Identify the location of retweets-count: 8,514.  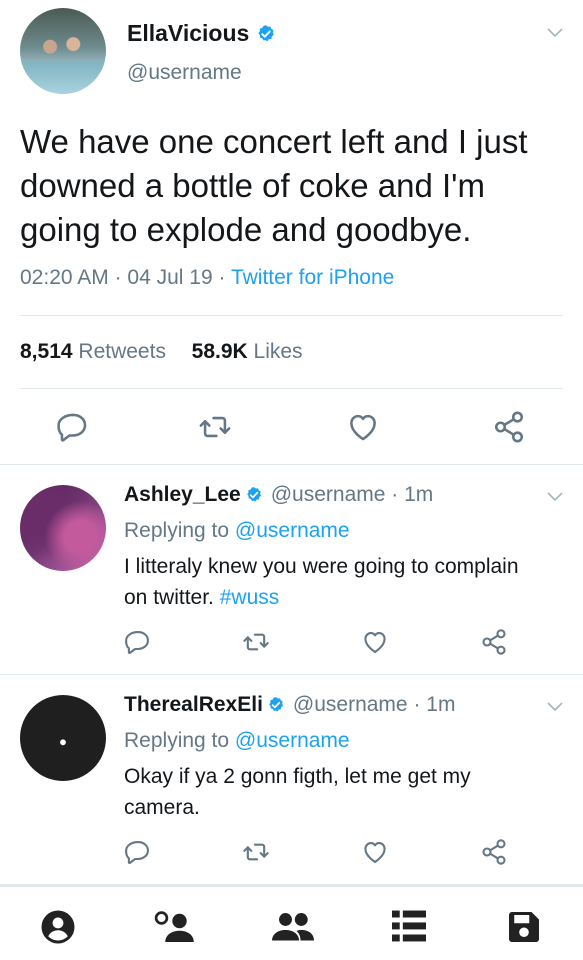
(46, 351).